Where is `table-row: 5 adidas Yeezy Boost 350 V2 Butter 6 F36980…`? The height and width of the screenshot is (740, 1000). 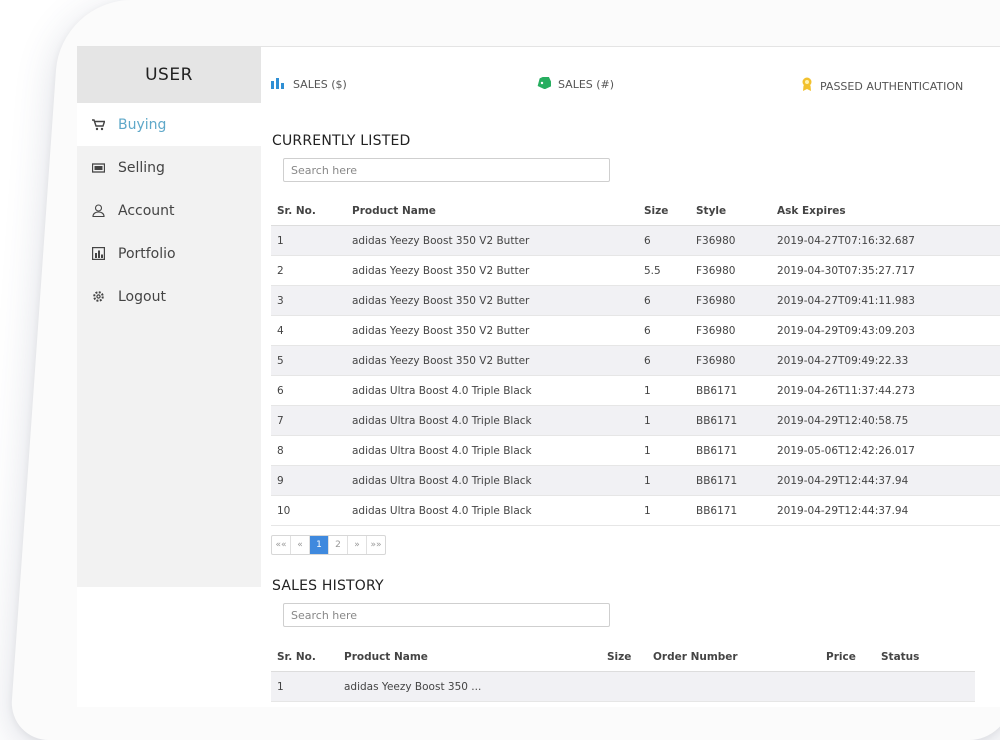 table-row: 5 adidas Yeezy Boost 350 V2 Butter 6 F36980… is located at coordinates (635, 360).